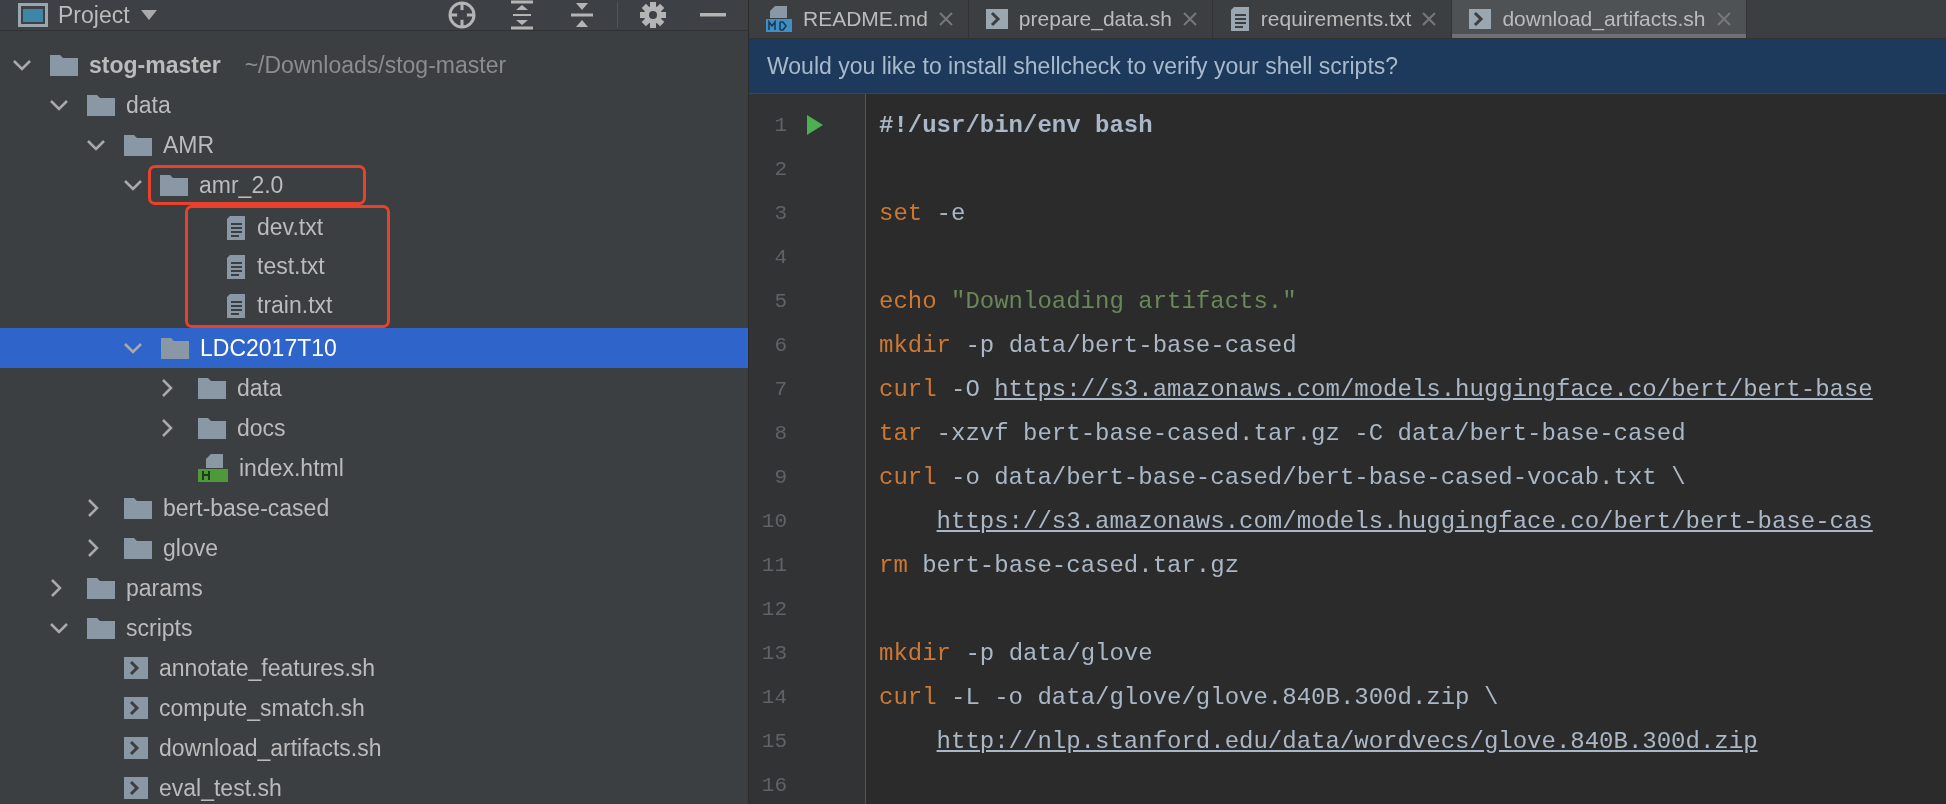 This screenshot has height=804, width=1946. Describe the element at coordinates (374, 786) in the screenshot. I see `tree-row: eval_test.sh` at that location.